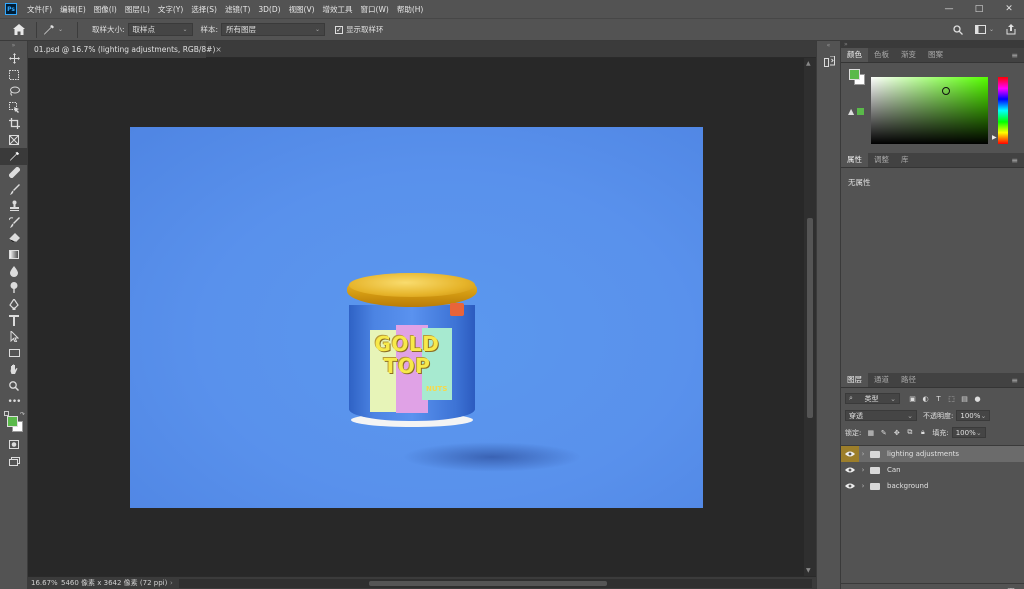 The height and width of the screenshot is (589, 1024). What do you see at coordinates (977, 399) in the screenshot?
I see `filter-toggle-icon: ●` at bounding box center [977, 399].